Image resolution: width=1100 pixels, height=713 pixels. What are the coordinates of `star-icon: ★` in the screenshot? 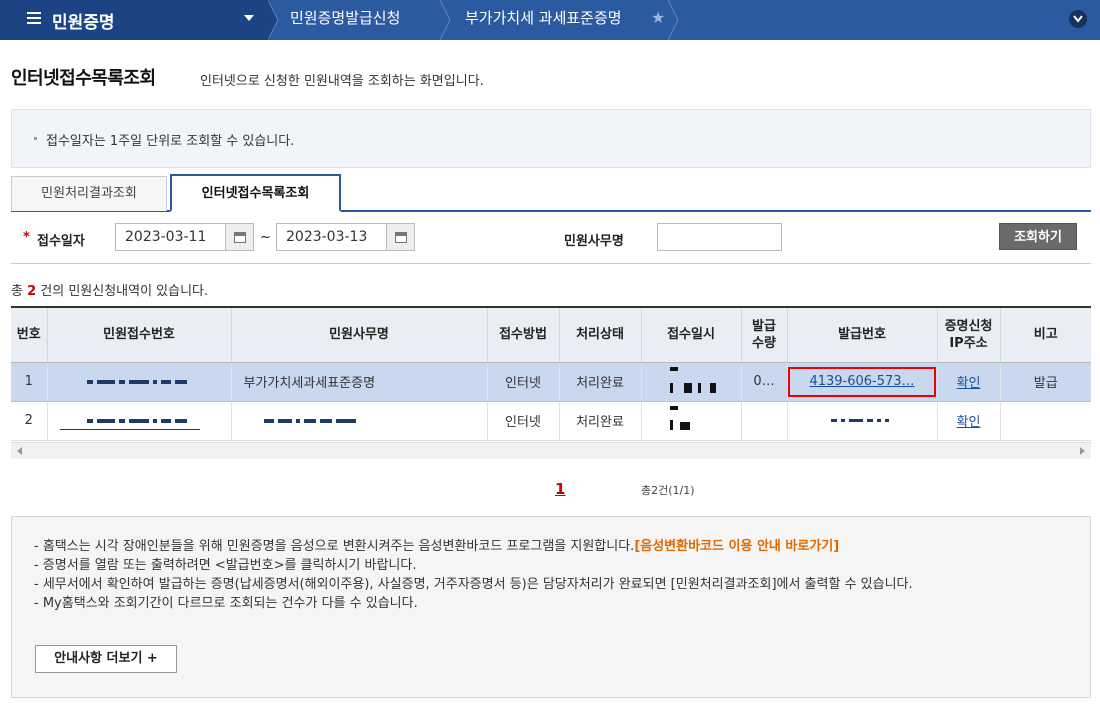 It's located at (658, 17).